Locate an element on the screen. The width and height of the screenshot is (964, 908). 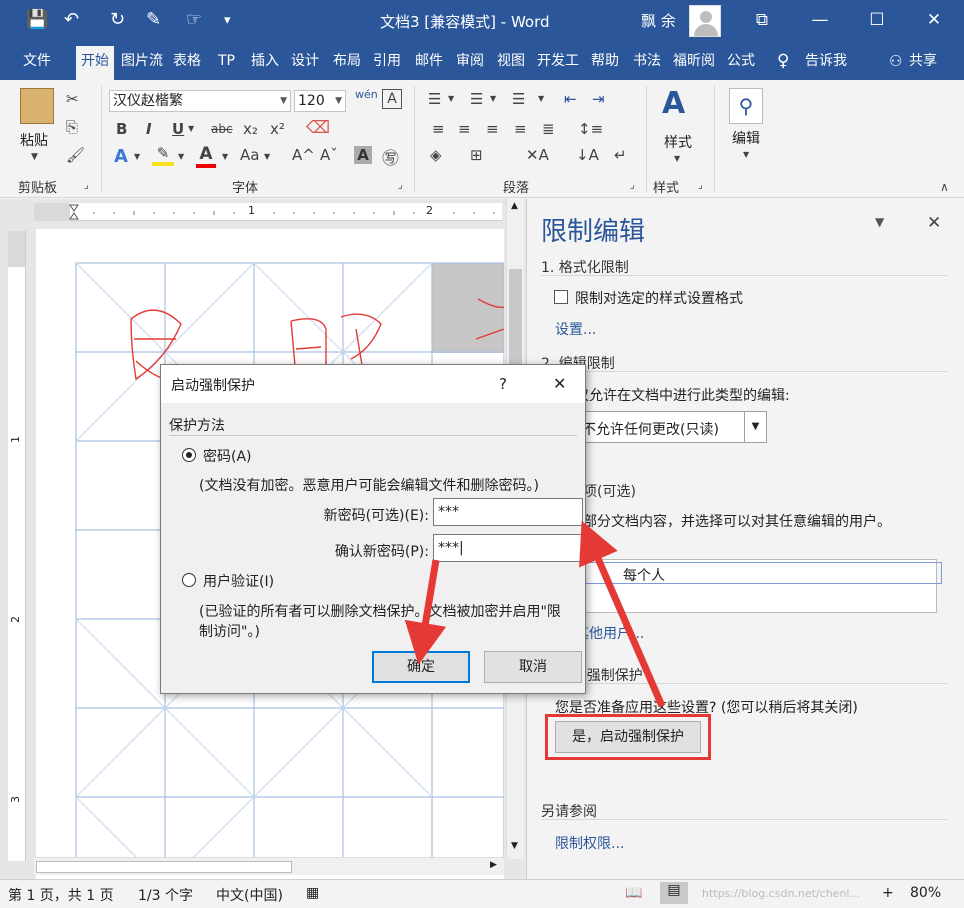
ok-button: 确定 is located at coordinates (421, 667).